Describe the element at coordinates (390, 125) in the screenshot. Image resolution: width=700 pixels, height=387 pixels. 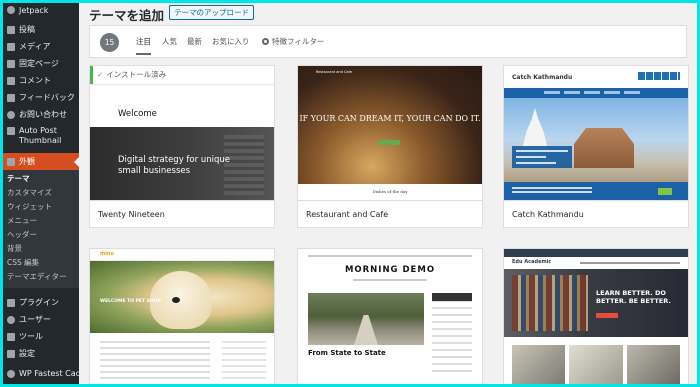
I see `food-photo` at that location.